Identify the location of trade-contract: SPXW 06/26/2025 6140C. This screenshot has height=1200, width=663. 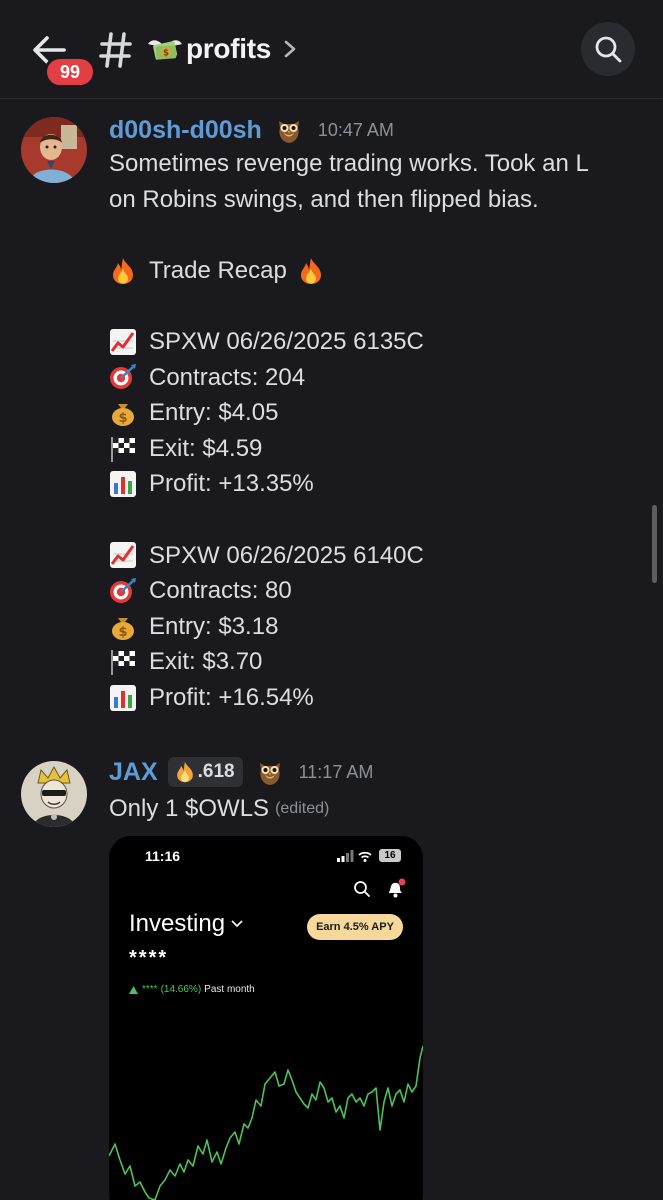
(349, 556).